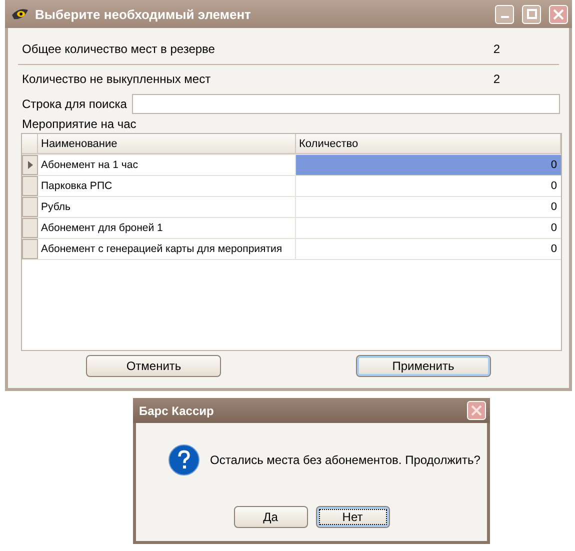  I want to click on section-title: Мероприятие на час, so click(79, 124).